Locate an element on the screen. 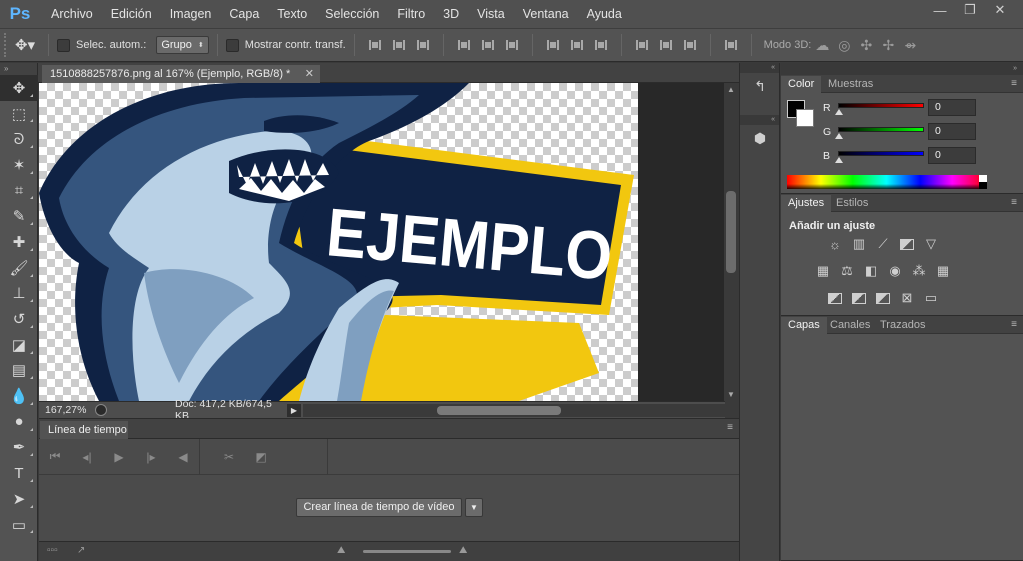 The width and height of the screenshot is (1023, 561). zoom-in-mountain-icon: ⛰ is located at coordinates (463, 550).